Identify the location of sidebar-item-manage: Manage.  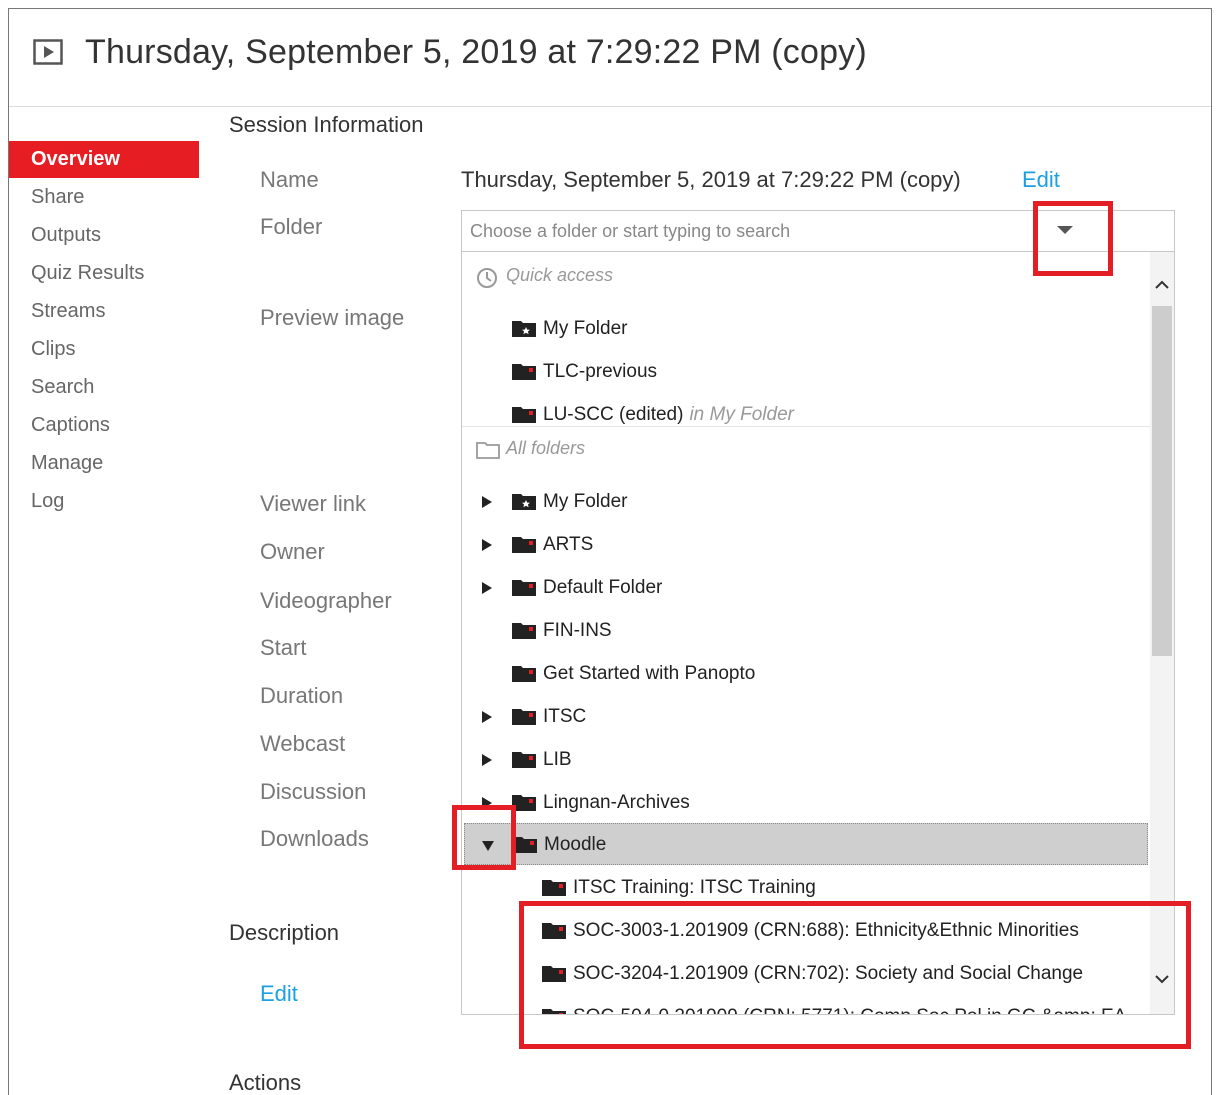
(104, 463).